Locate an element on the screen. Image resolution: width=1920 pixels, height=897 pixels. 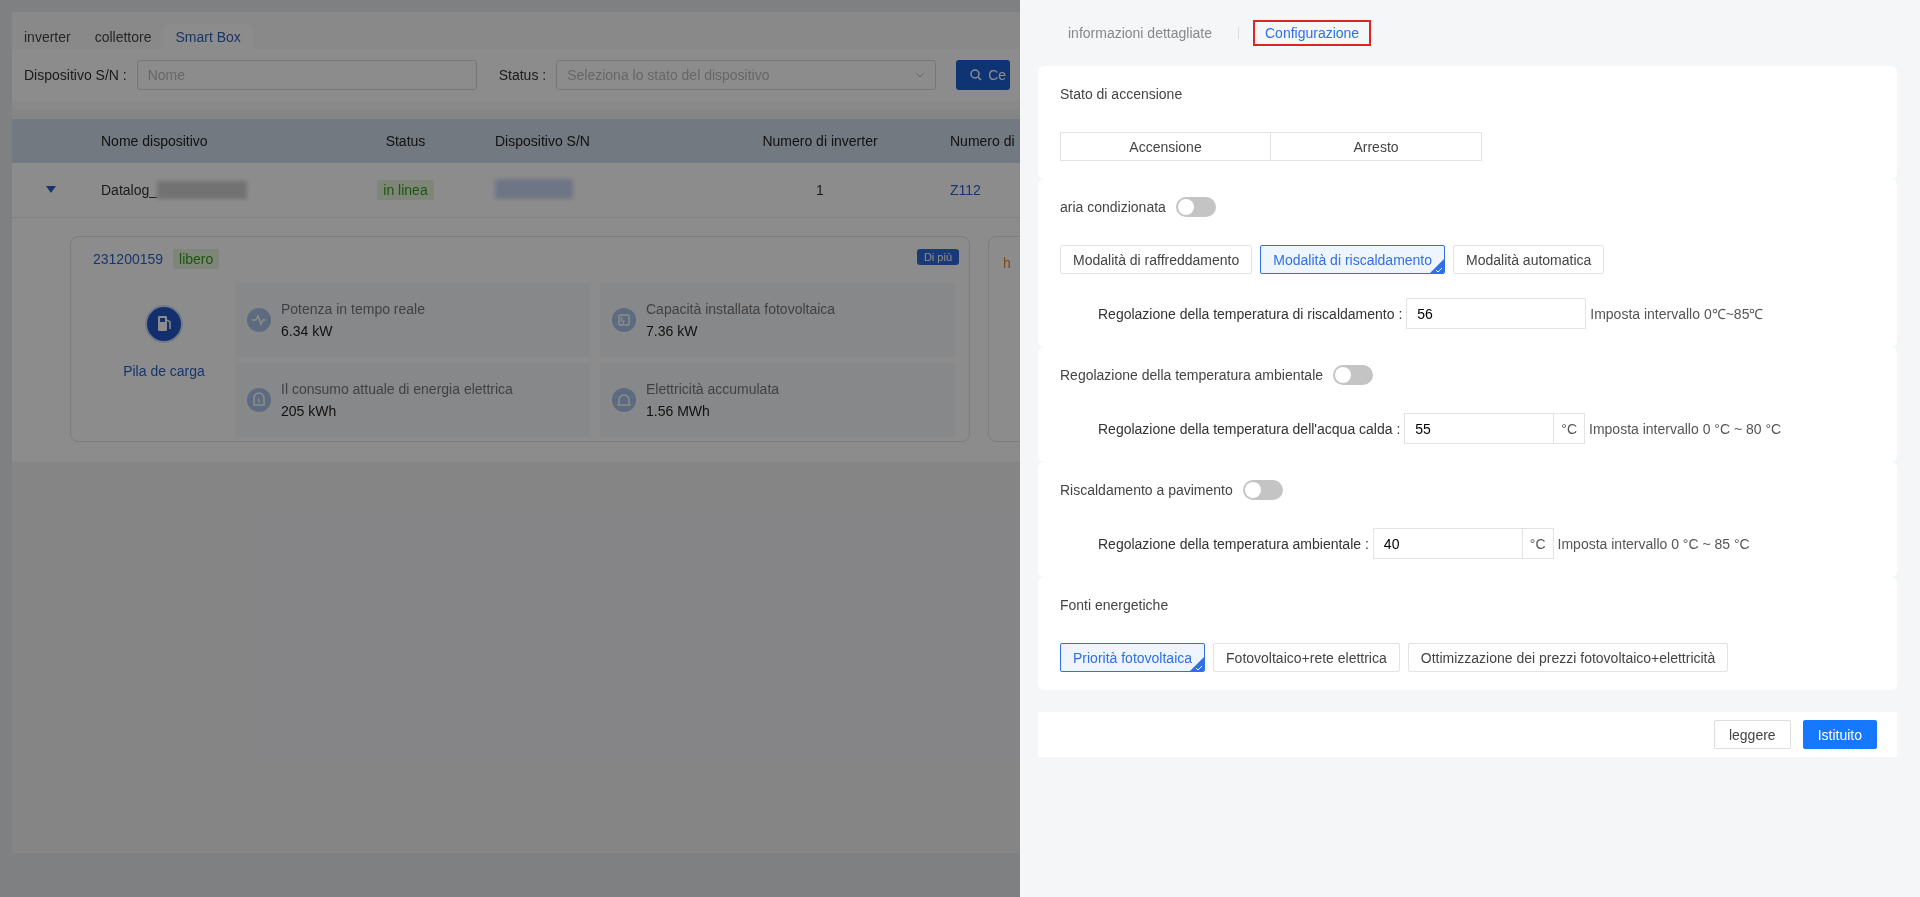
panel-icon is located at coordinates (624, 320).